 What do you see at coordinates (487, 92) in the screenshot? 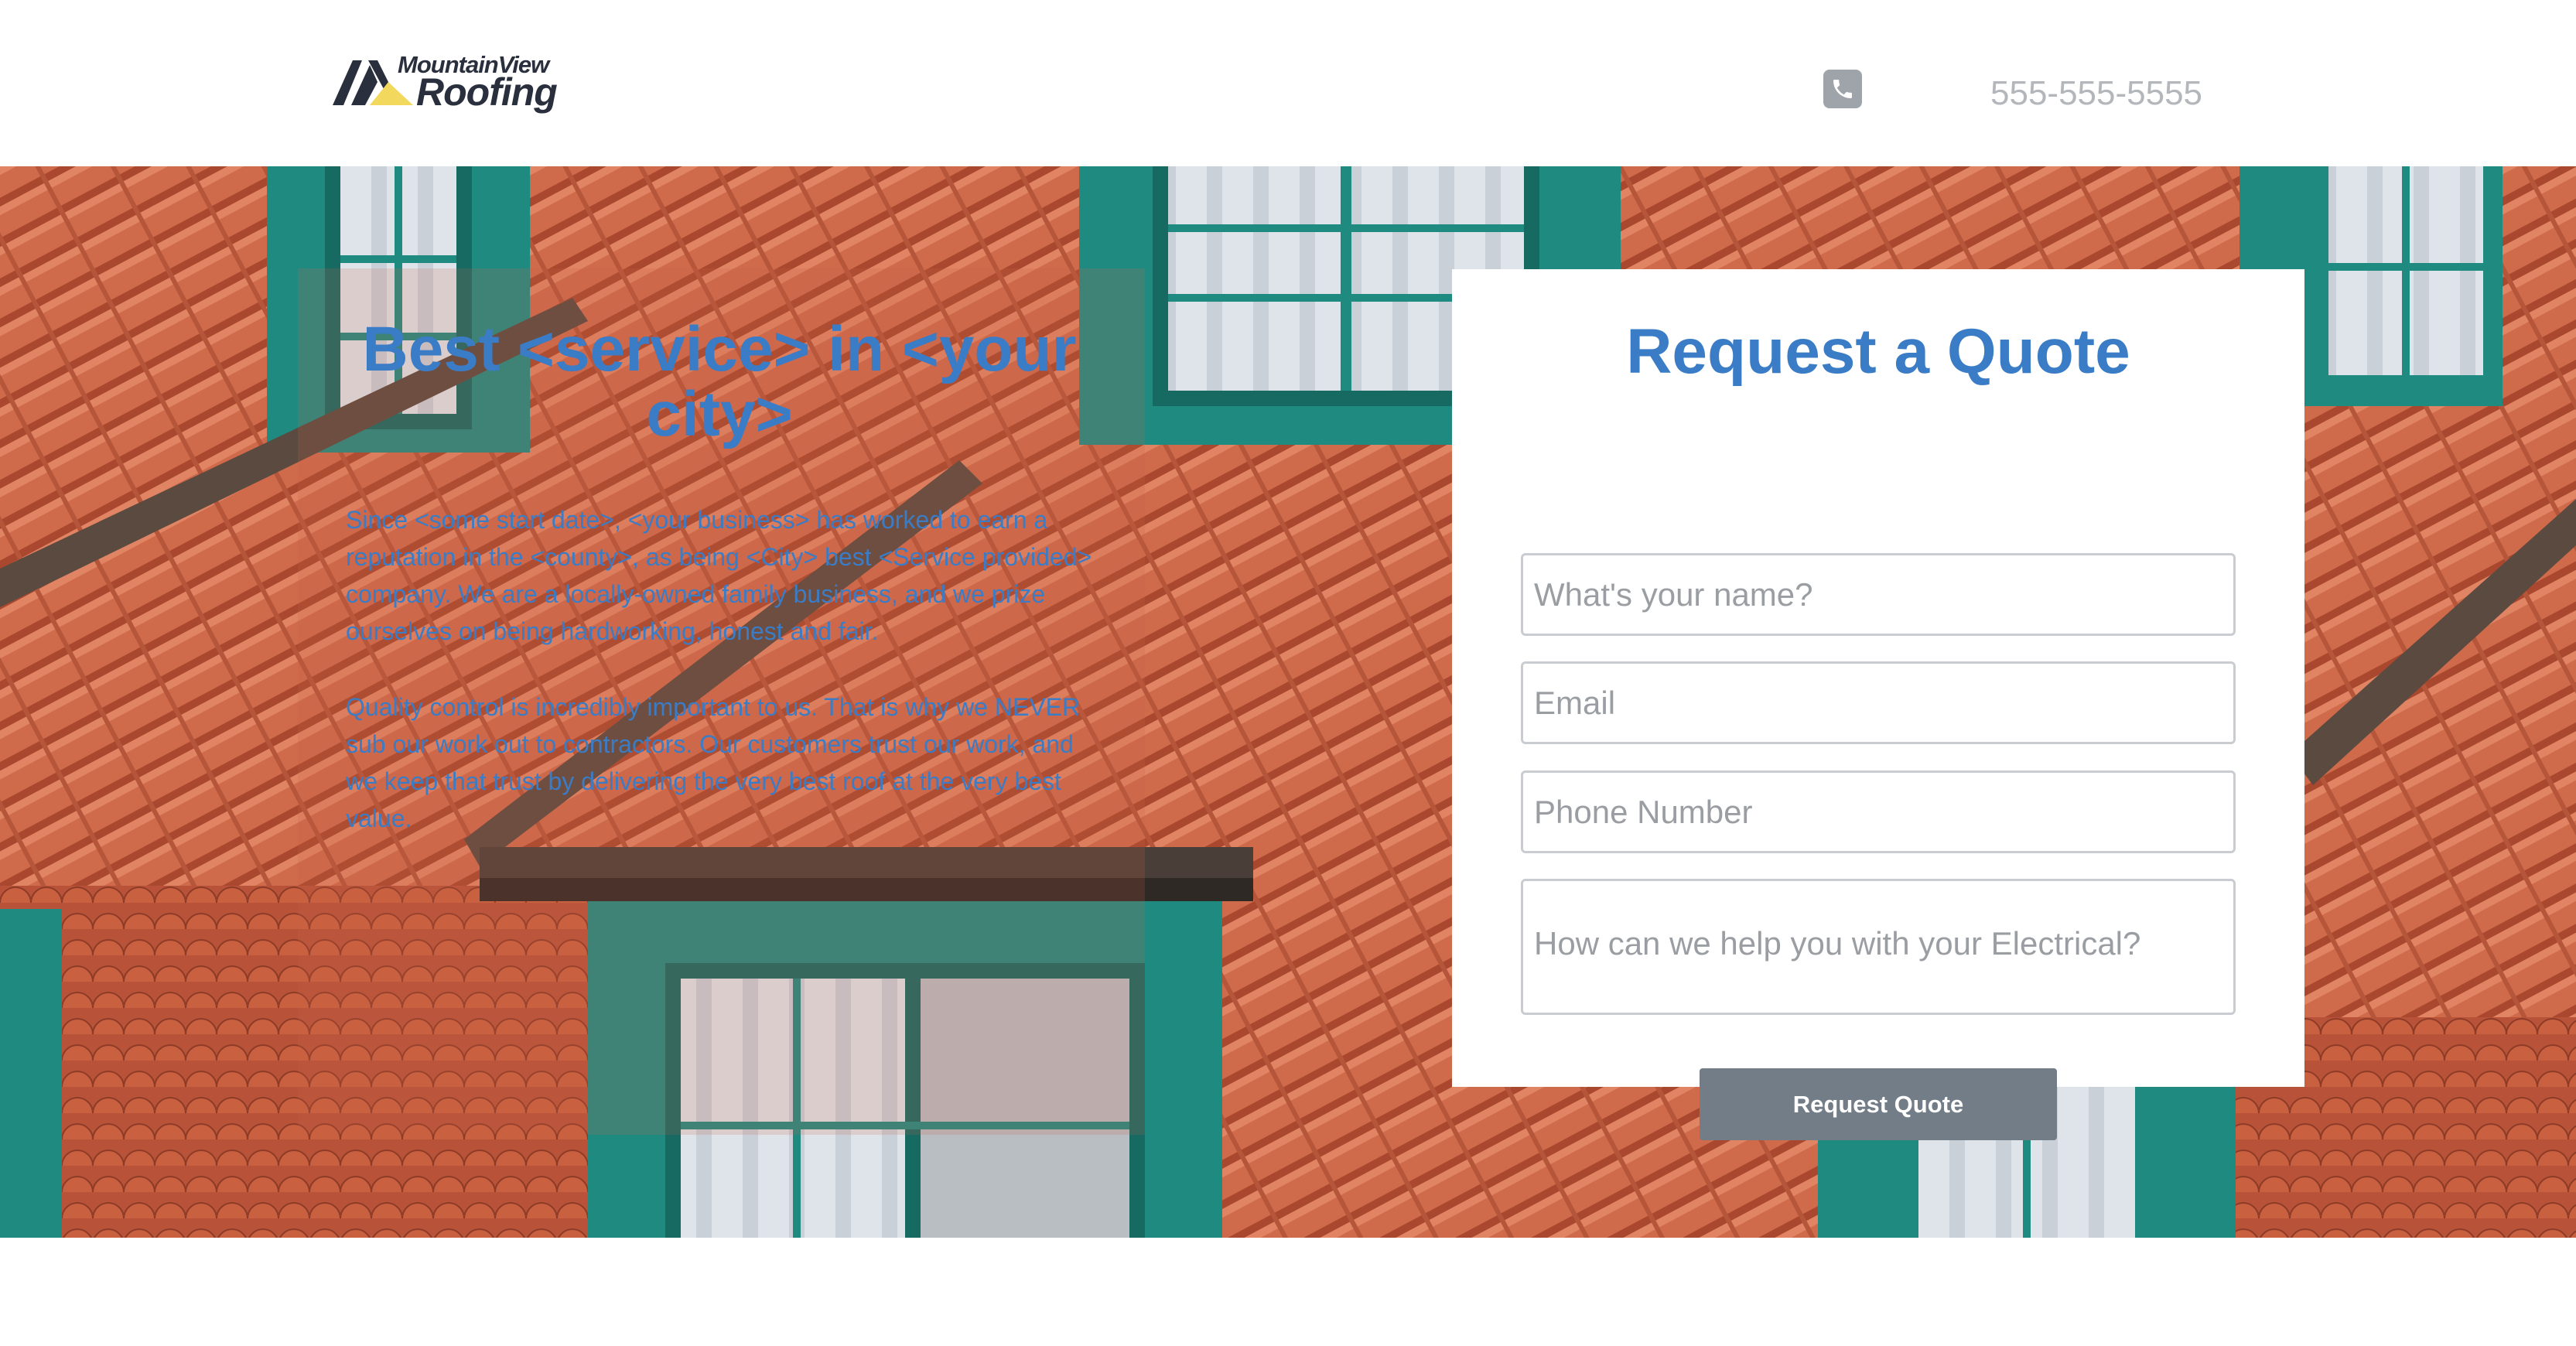
I see `logo-text-bottom: Roofing` at bounding box center [487, 92].